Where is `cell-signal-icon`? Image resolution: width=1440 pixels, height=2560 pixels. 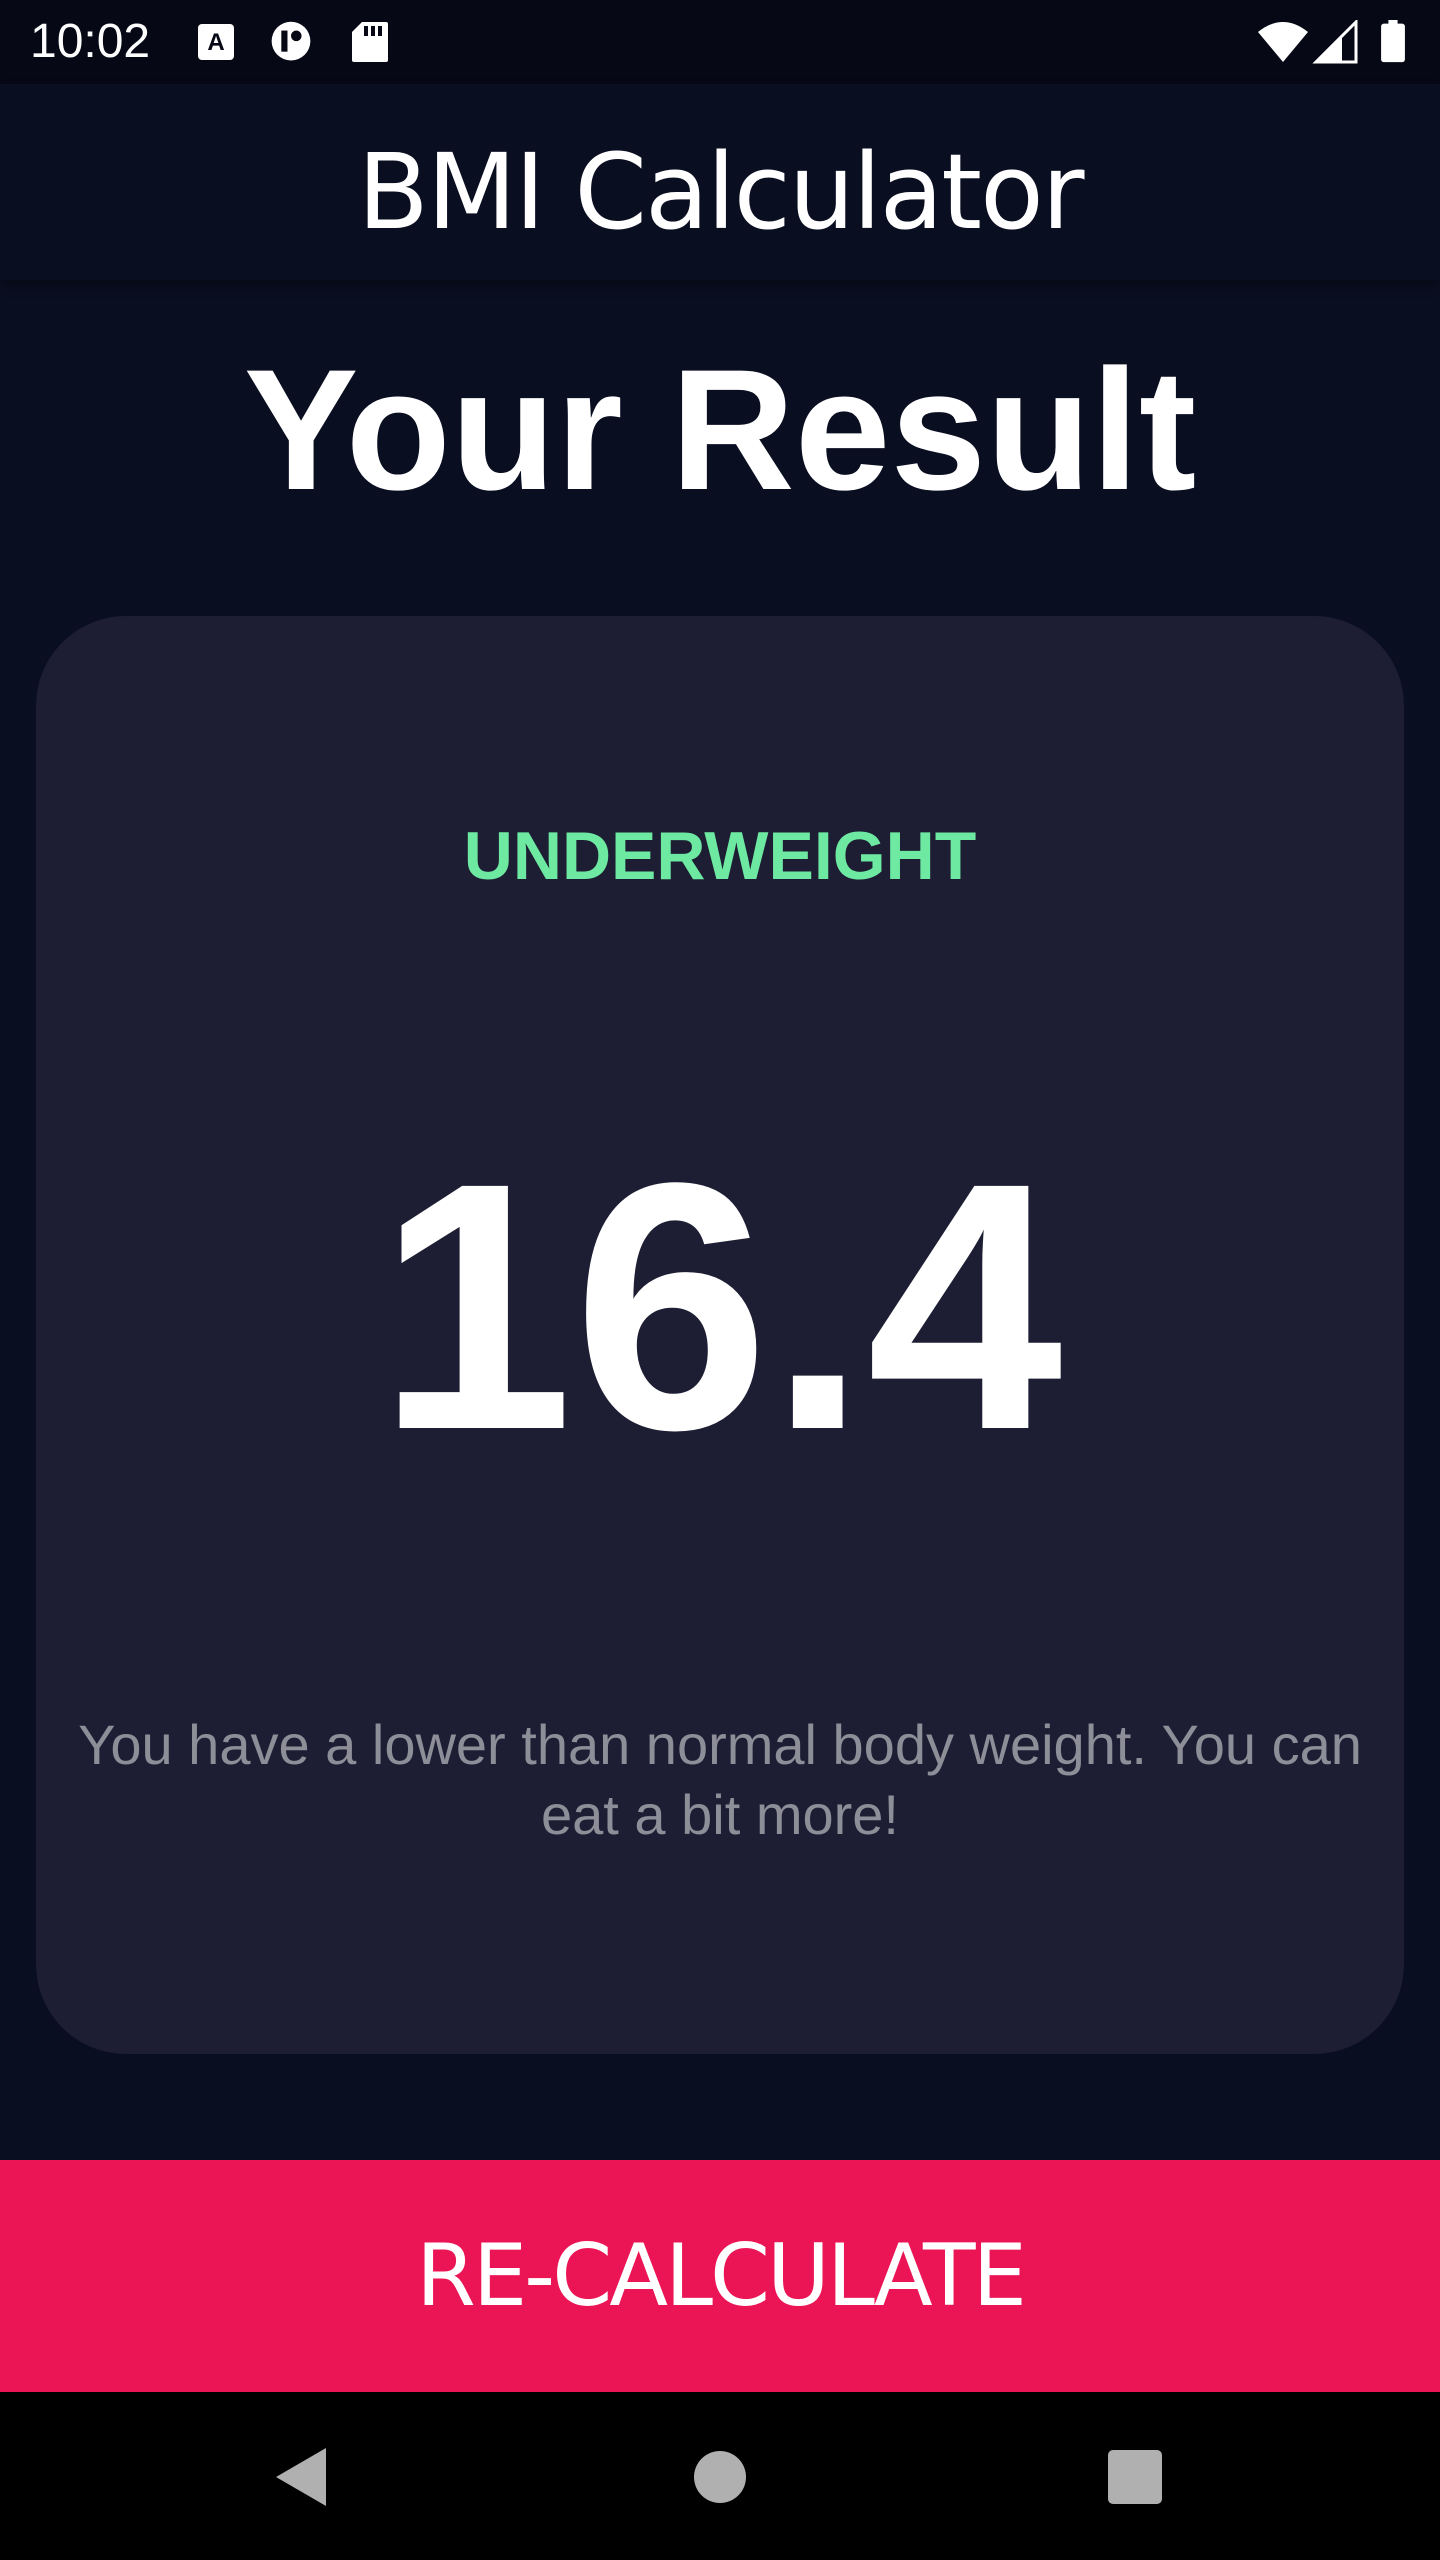
cell-signal-icon is located at coordinates (1335, 42).